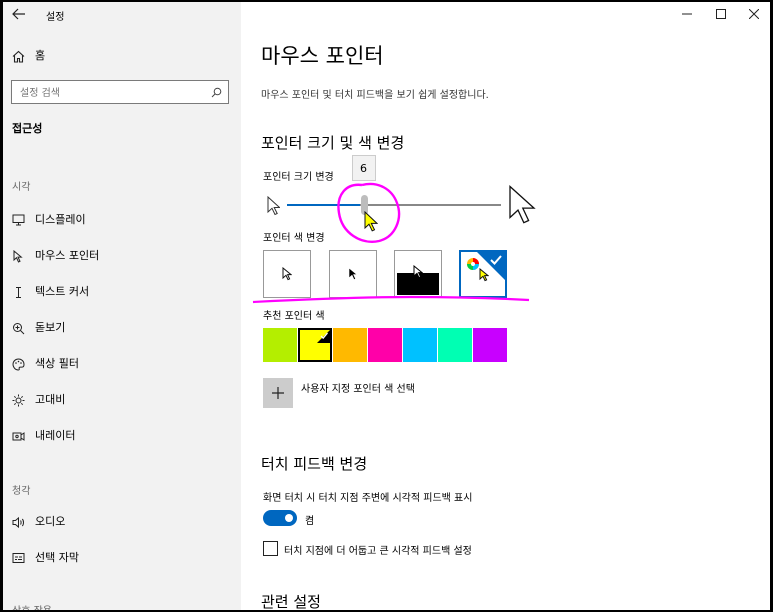 Image resolution: width=773 pixels, height=612 pixels. Describe the element at coordinates (122, 558) in the screenshot. I see `sidebar-item-closed-captions: 선택 자막` at that location.